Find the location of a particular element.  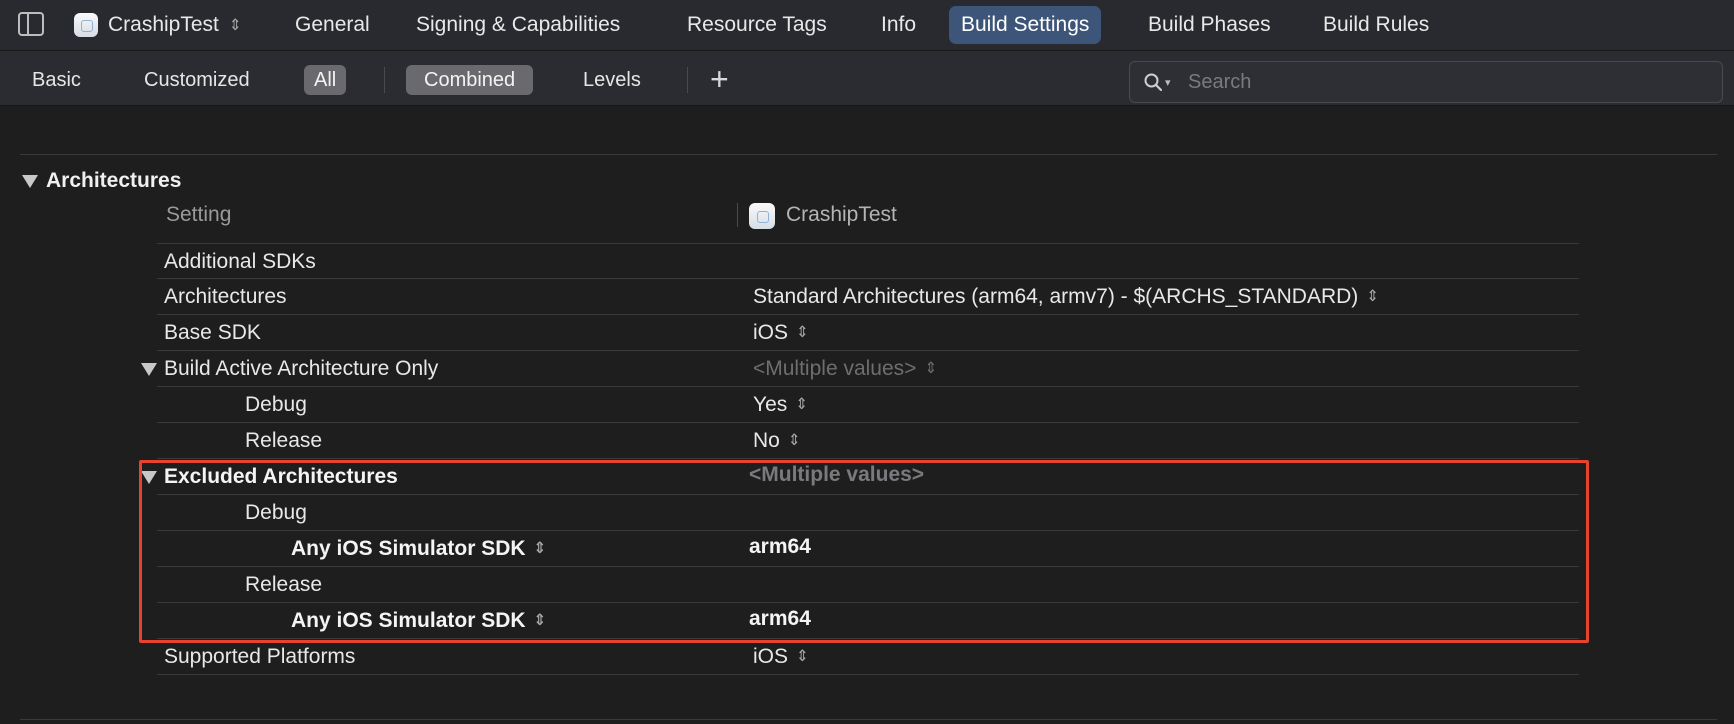

section-header-architectures: Architectures is located at coordinates (101, 181).